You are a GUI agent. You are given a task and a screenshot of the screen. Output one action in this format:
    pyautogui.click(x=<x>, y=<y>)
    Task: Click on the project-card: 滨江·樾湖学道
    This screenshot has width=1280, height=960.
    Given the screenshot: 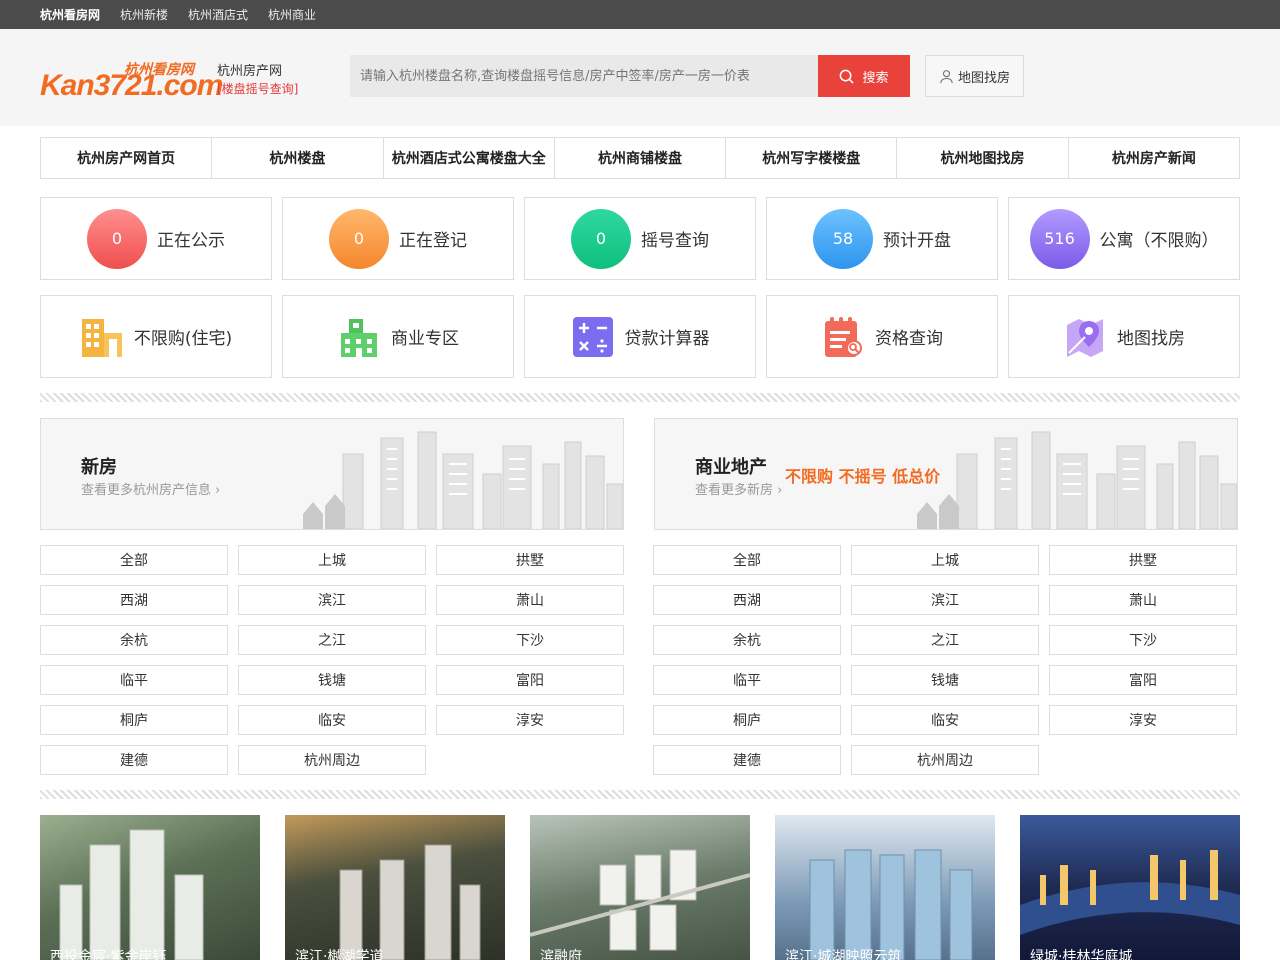 What is the action you would take?
    pyautogui.click(x=395, y=887)
    